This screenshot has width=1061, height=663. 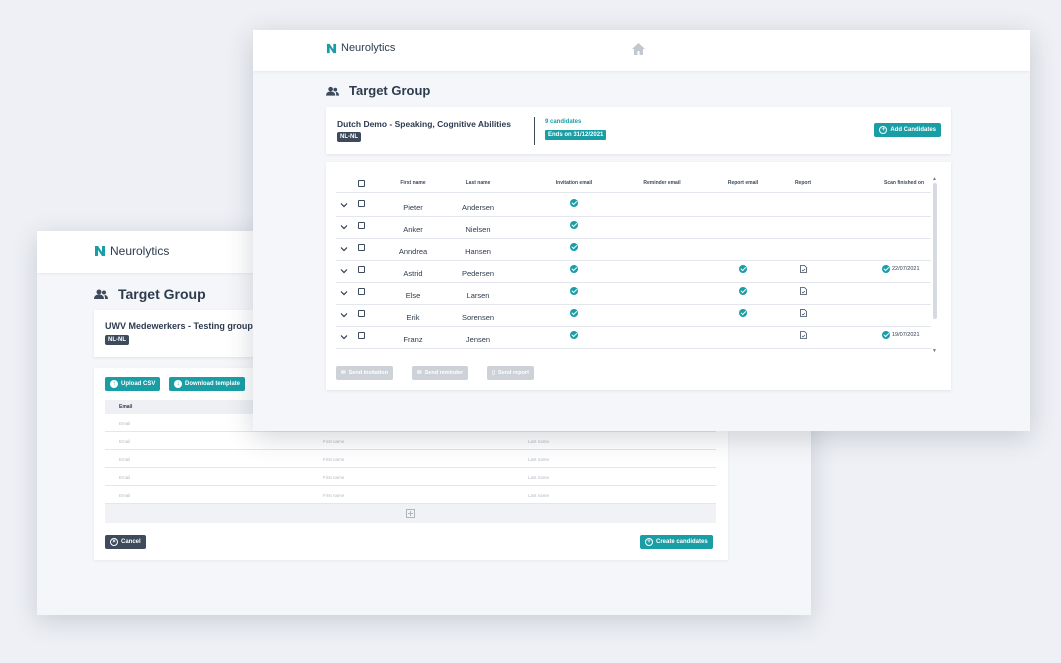 What do you see at coordinates (413, 229) in the screenshot?
I see `first-name-cell: Anker` at bounding box center [413, 229].